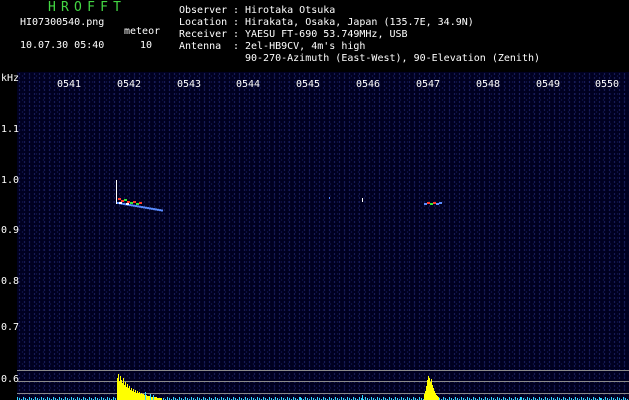 The width and height of the screenshot is (629, 400). I want to click on power-bar-layer, so click(322, 387).